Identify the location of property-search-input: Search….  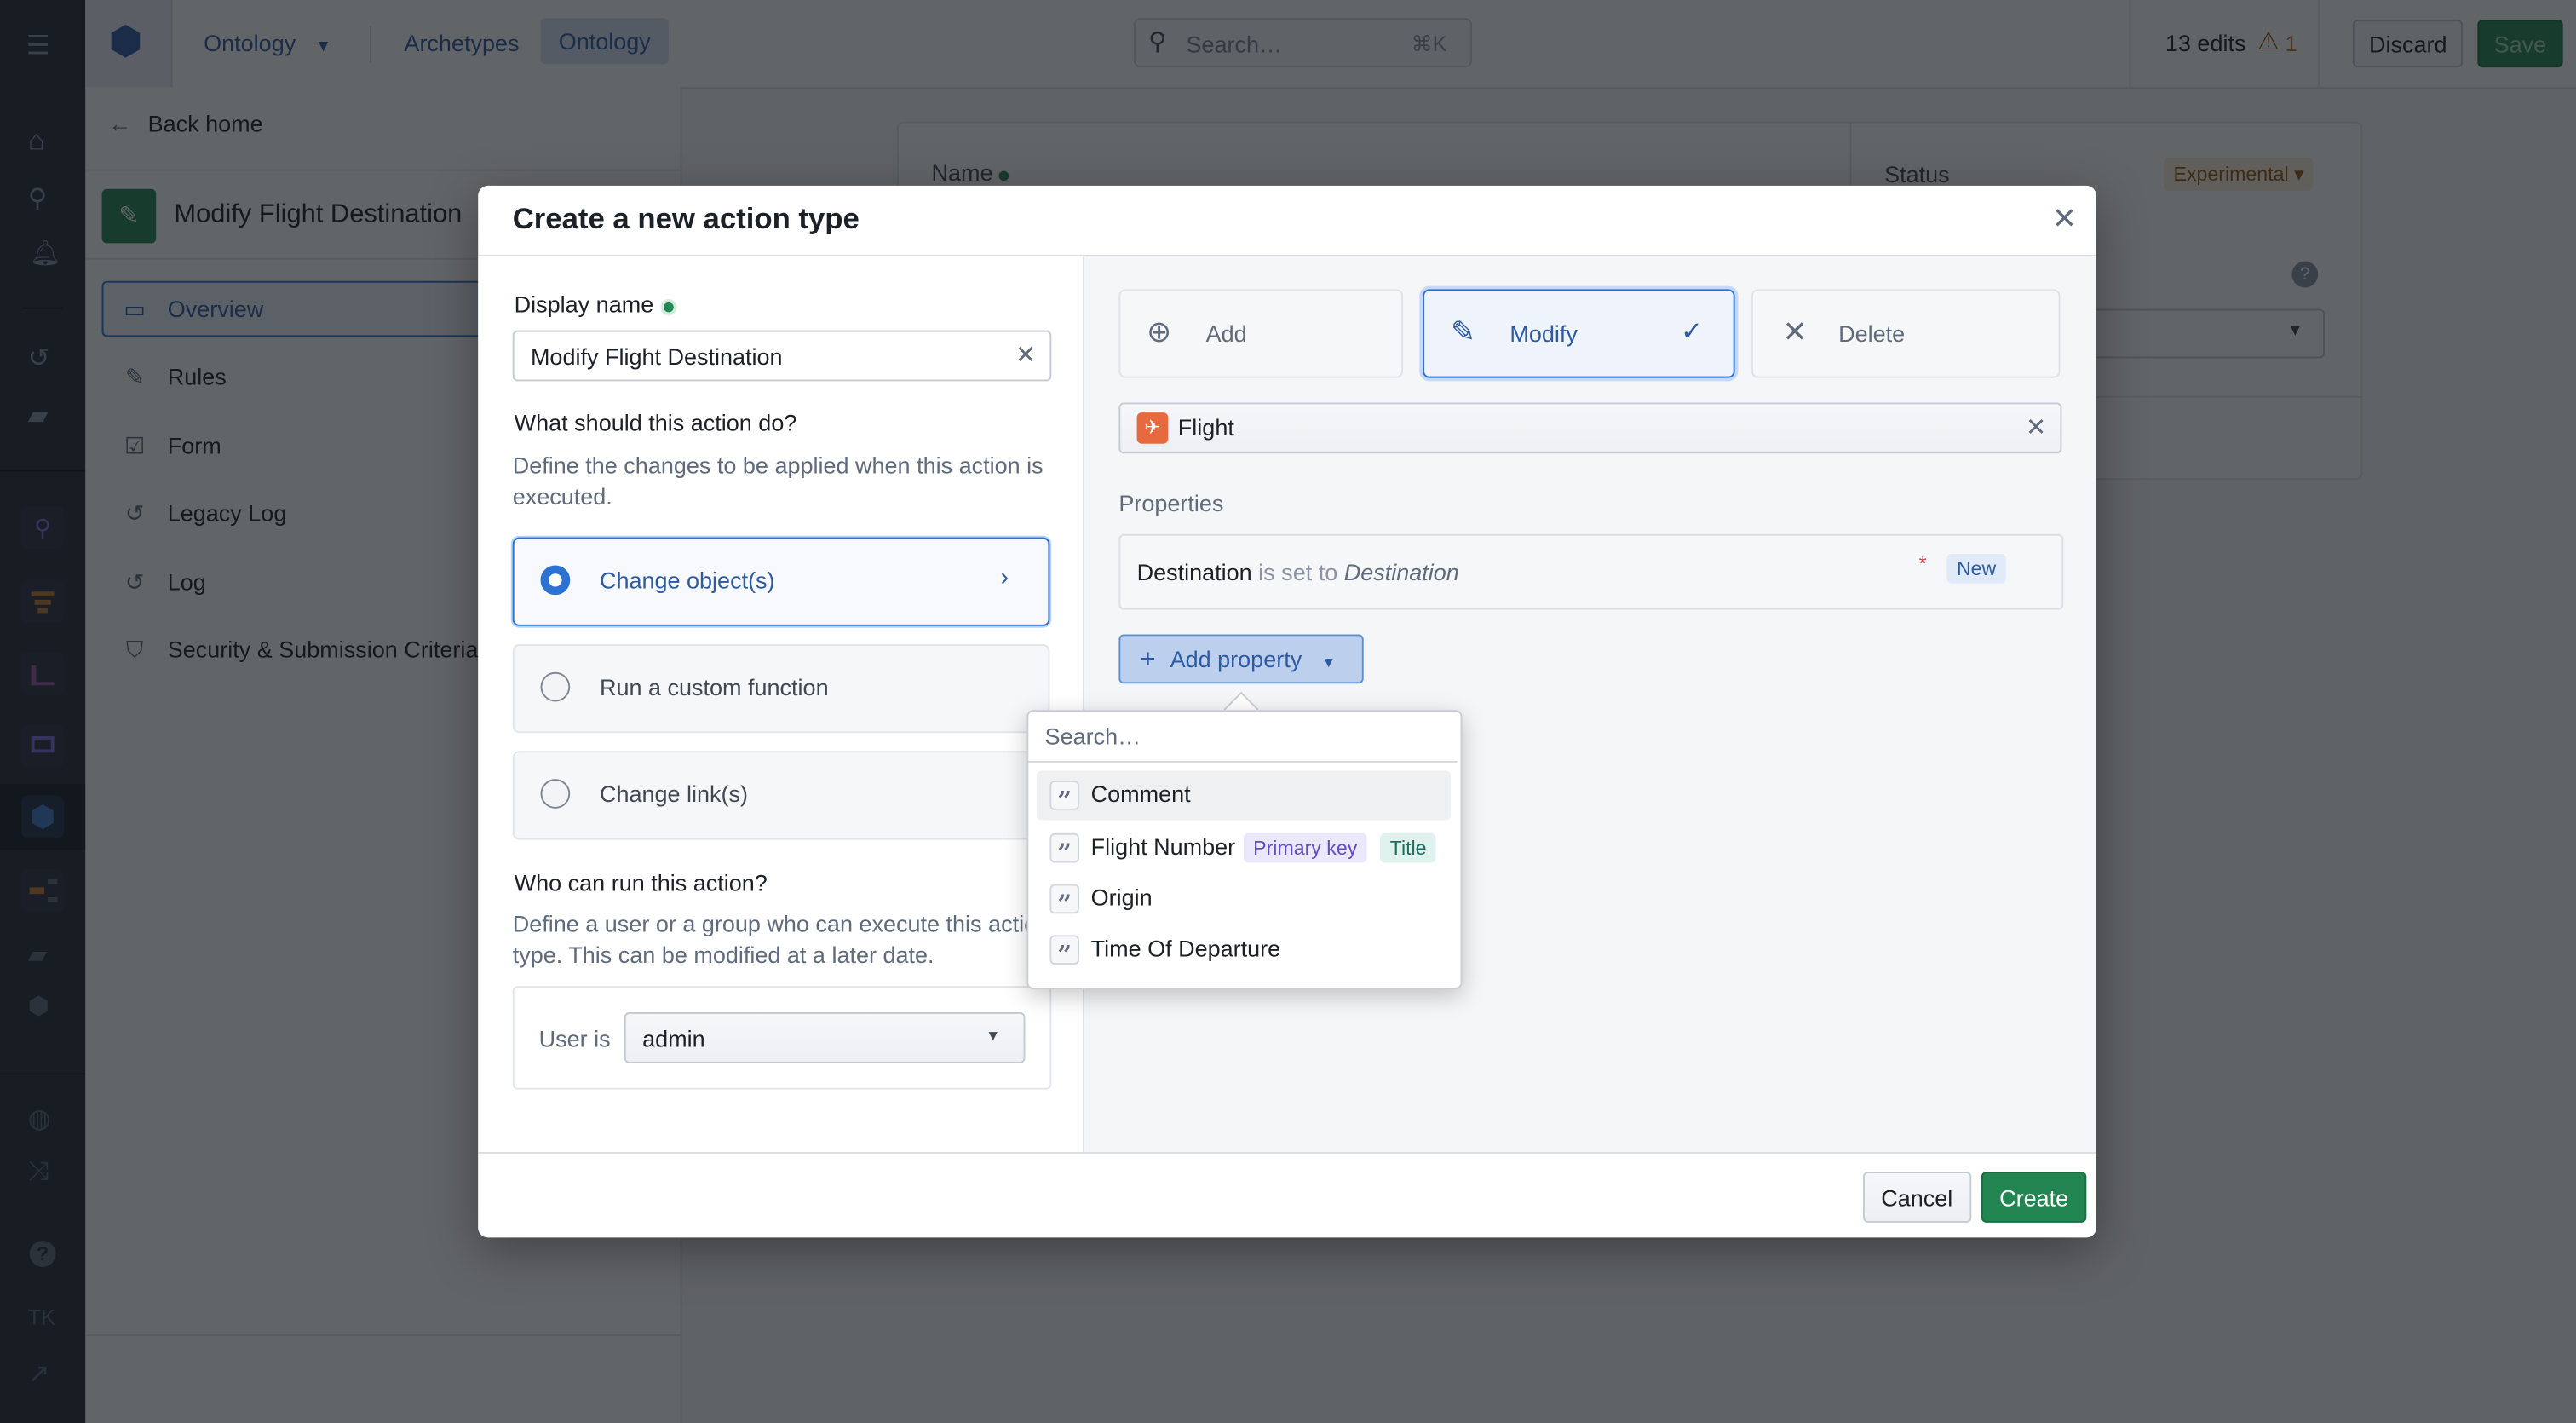
(1243, 738).